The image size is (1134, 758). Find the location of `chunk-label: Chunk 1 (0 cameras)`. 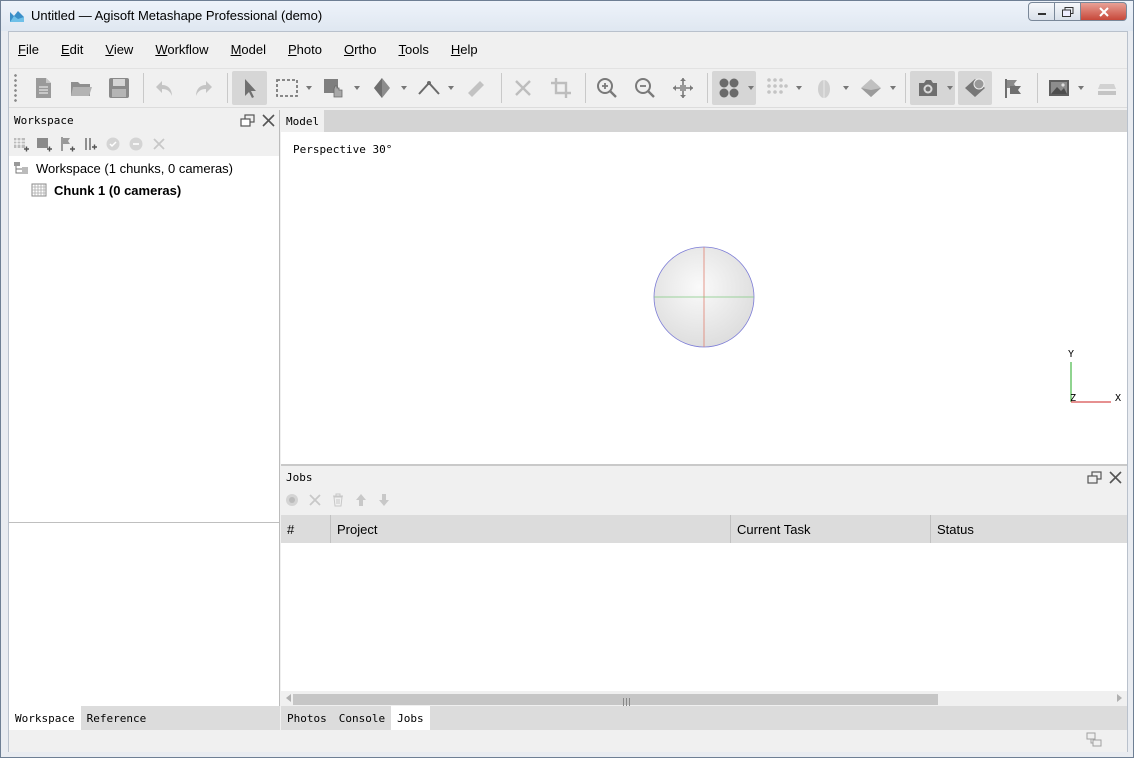

chunk-label: Chunk 1 (0 cameras) is located at coordinates (118, 190).